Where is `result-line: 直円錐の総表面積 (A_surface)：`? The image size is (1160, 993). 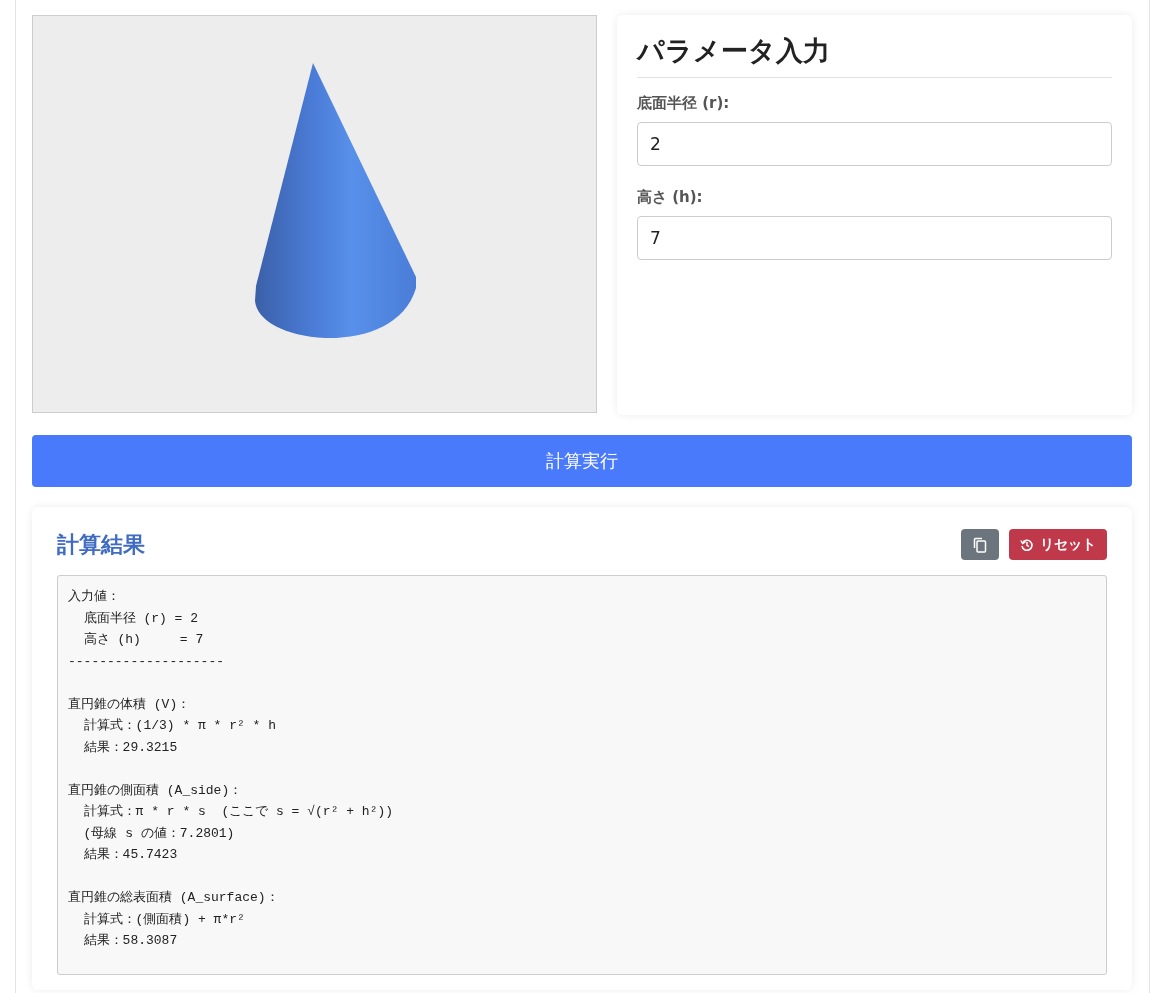
result-line: 直円錐の総表面積 (A_surface)： is located at coordinates (173, 898).